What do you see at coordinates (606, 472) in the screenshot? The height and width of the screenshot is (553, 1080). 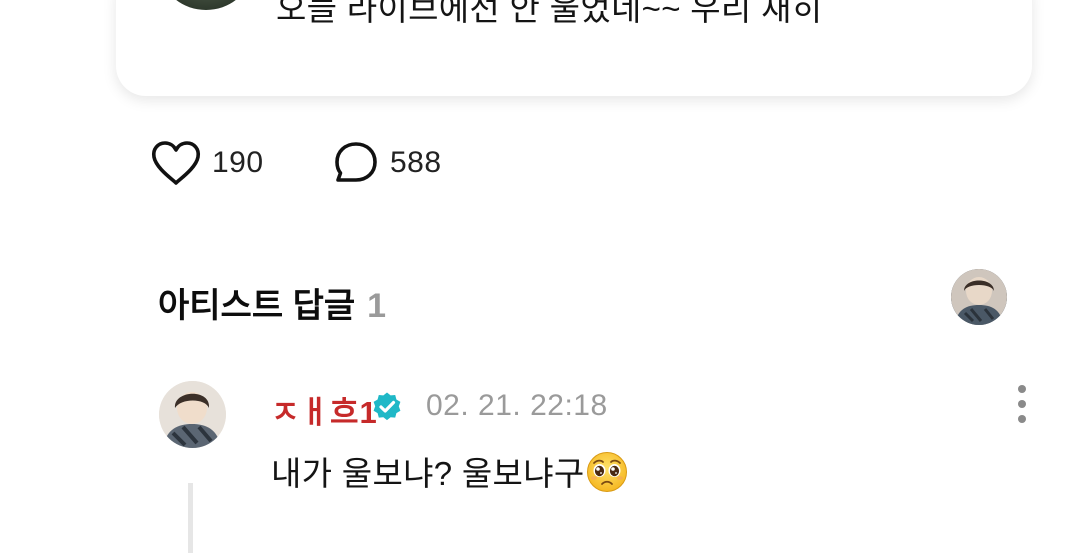 I see `pleading-face-emoji` at bounding box center [606, 472].